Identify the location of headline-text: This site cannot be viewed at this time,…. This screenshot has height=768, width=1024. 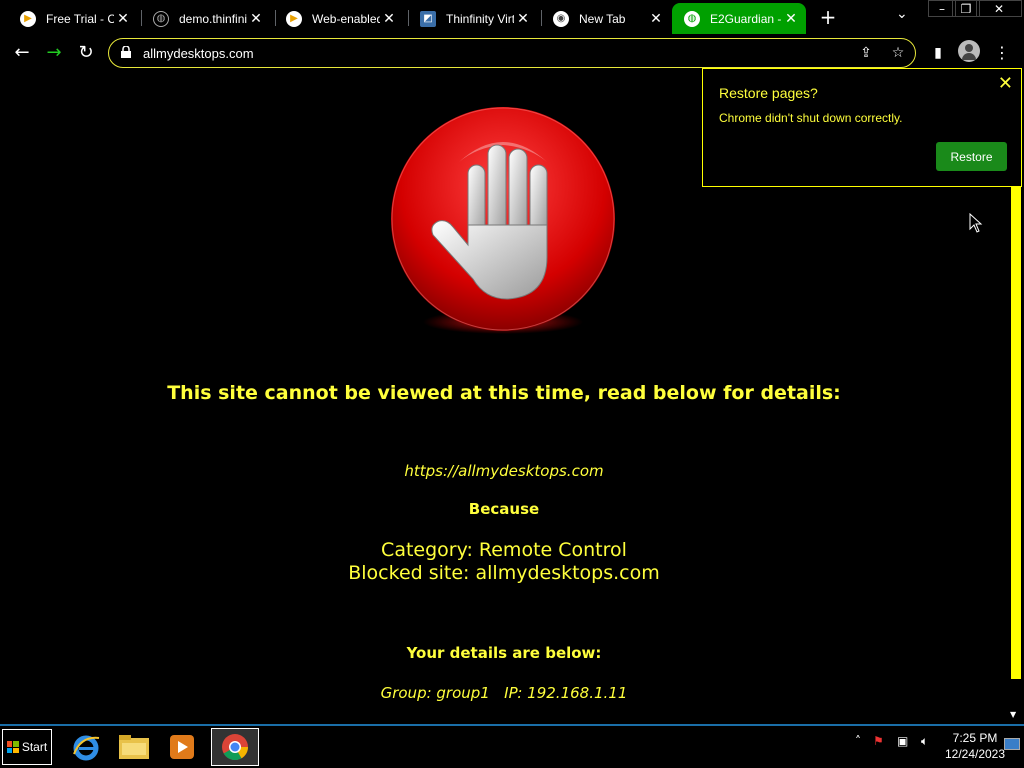
(504, 393).